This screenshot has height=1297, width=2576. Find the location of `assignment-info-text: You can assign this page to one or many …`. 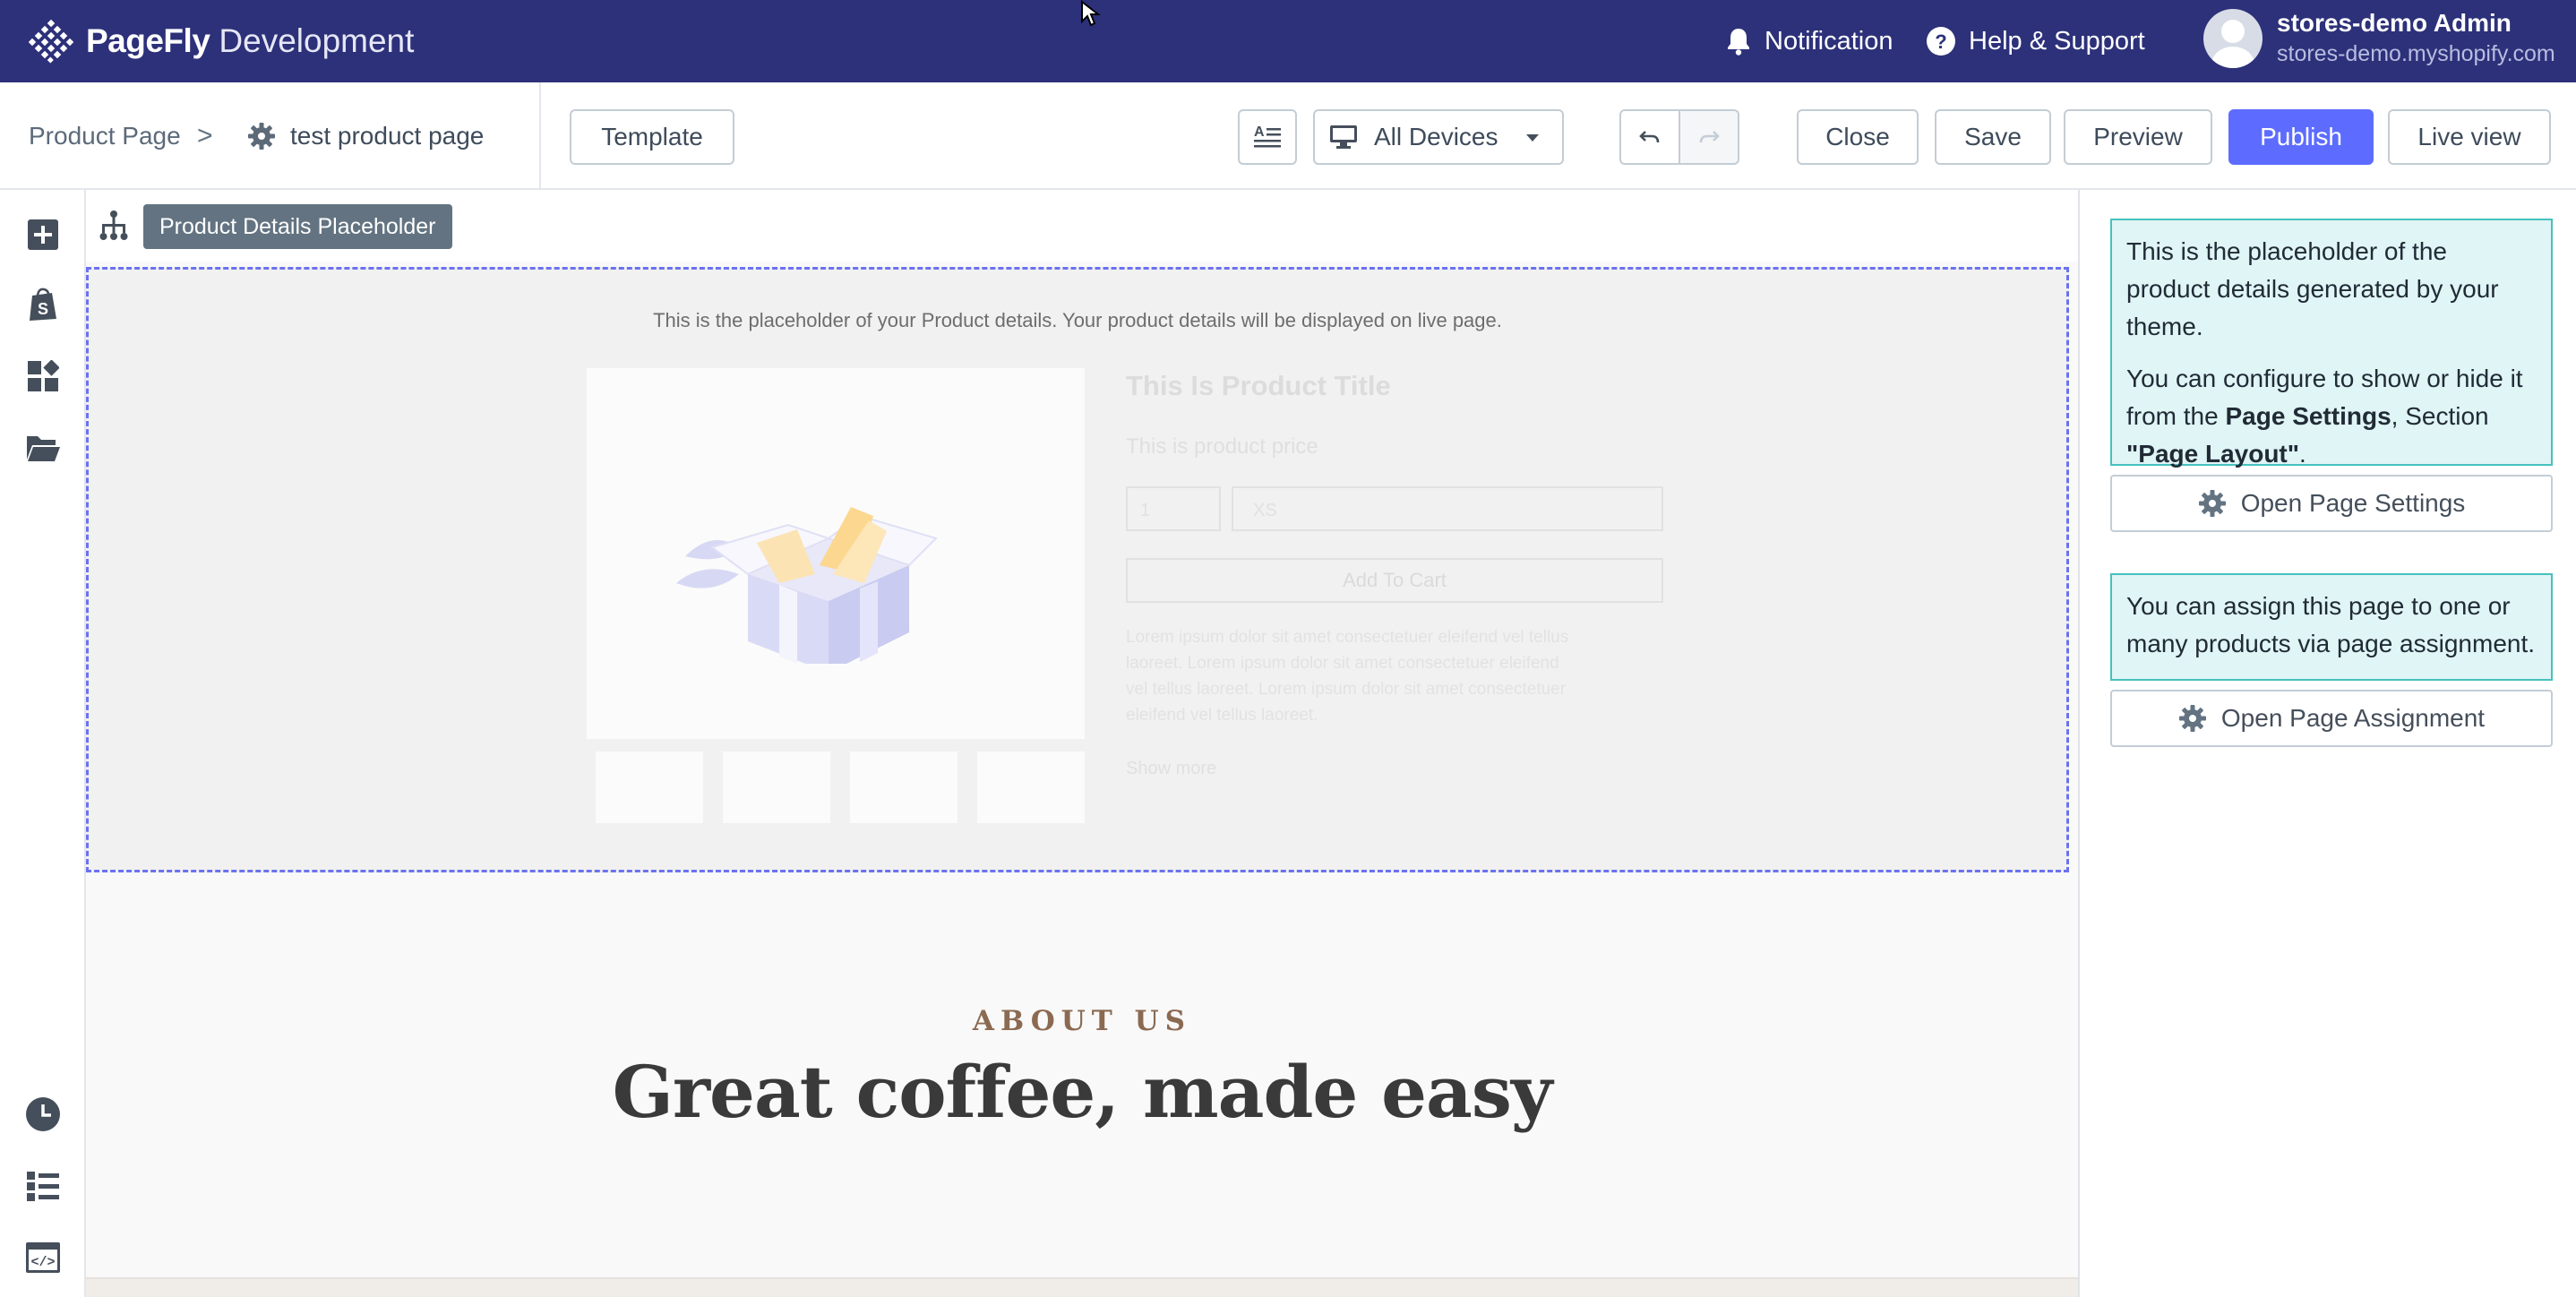

assignment-info-text: You can assign this page to one or many … is located at coordinates (2331, 624).